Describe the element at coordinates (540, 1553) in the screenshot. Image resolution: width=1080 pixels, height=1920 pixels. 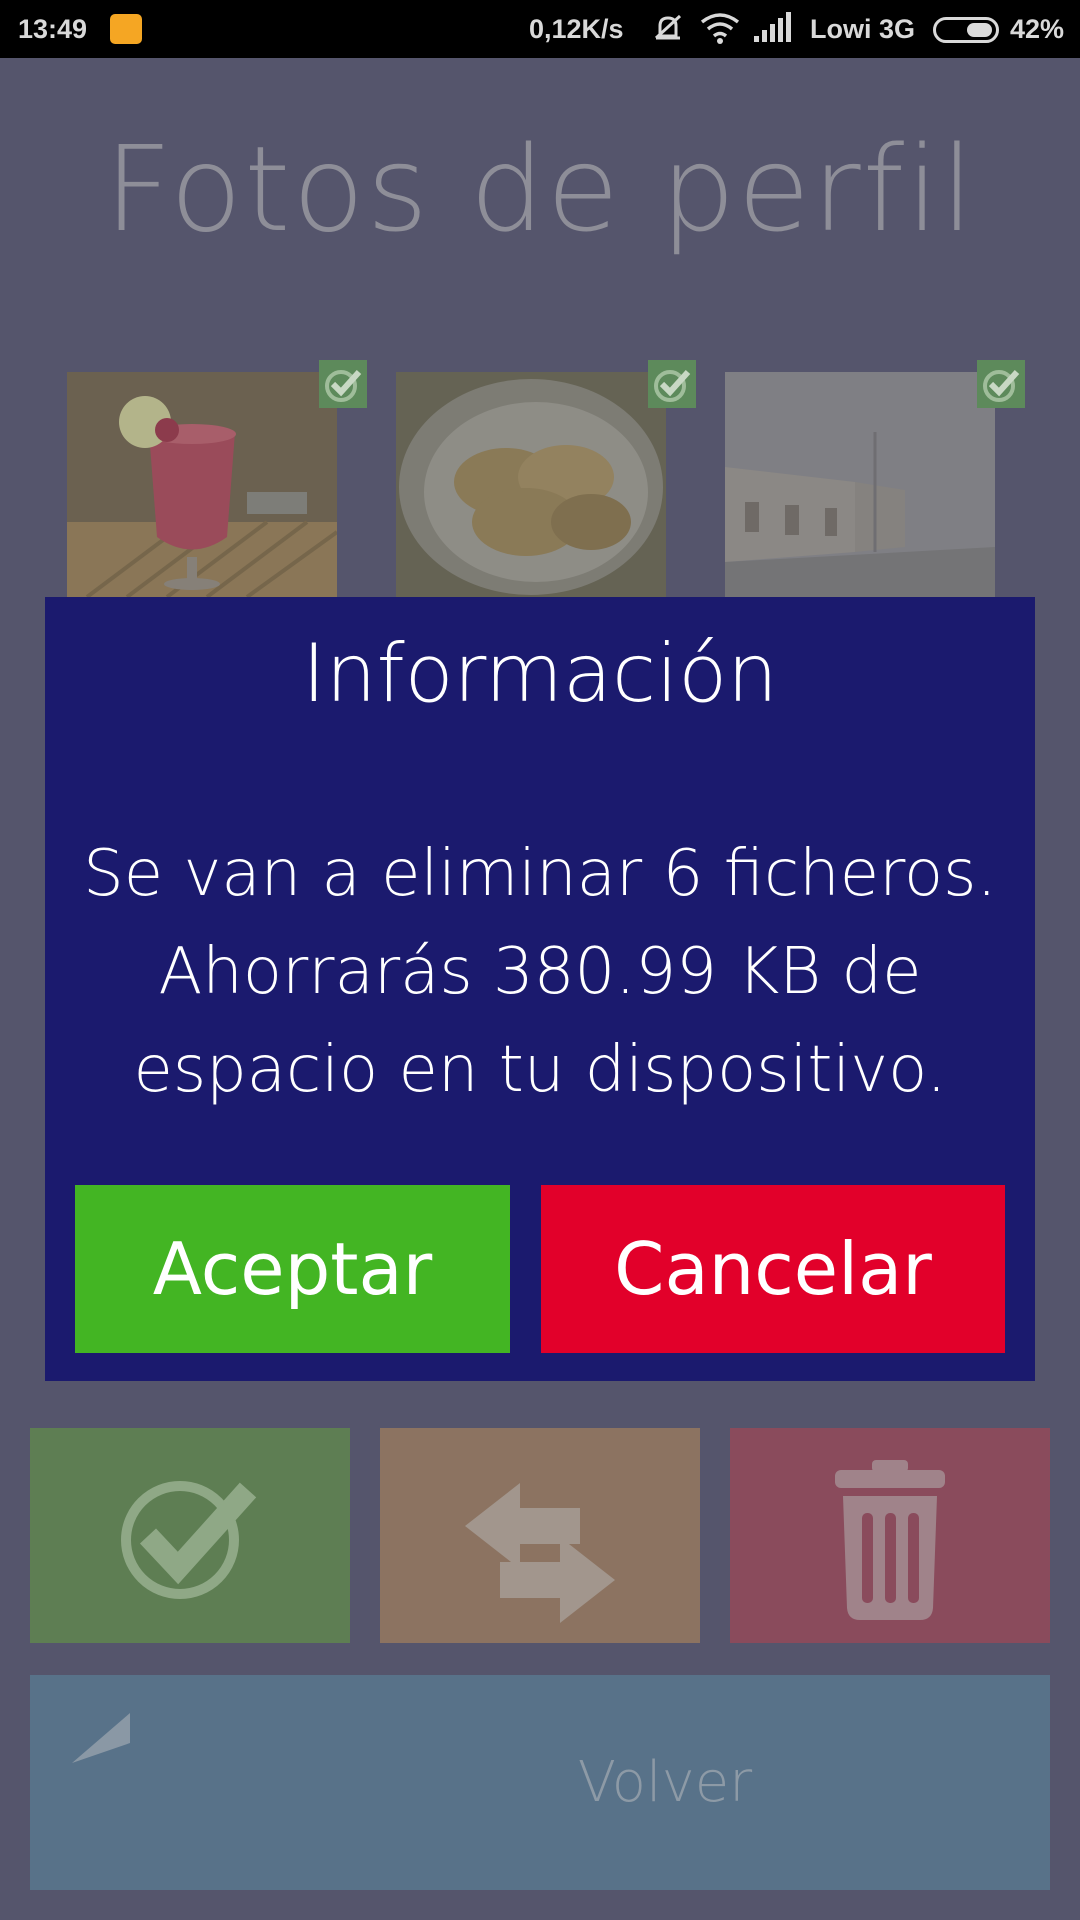
I see `swap-arrows-icon` at that location.